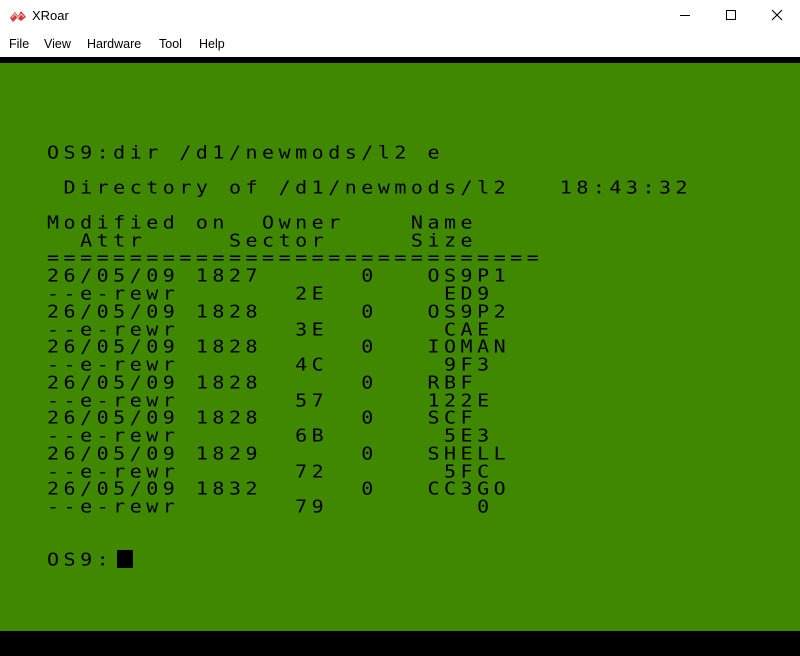 Image resolution: width=800 pixels, height=656 pixels. I want to click on menu-help: Help, so click(212, 44).